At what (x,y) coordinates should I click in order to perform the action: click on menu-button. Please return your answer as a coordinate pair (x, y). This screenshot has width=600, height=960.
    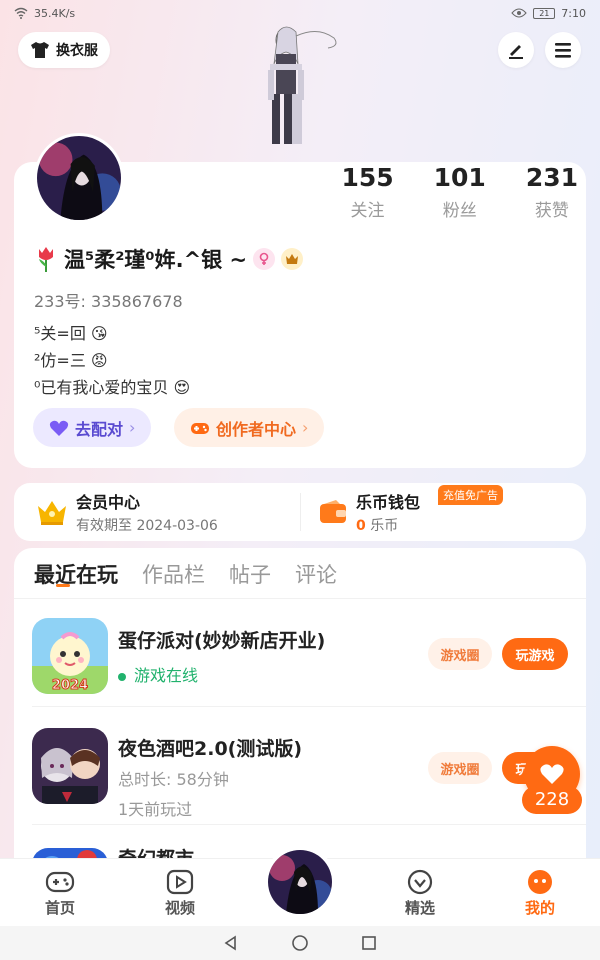
    Looking at the image, I should click on (563, 50).